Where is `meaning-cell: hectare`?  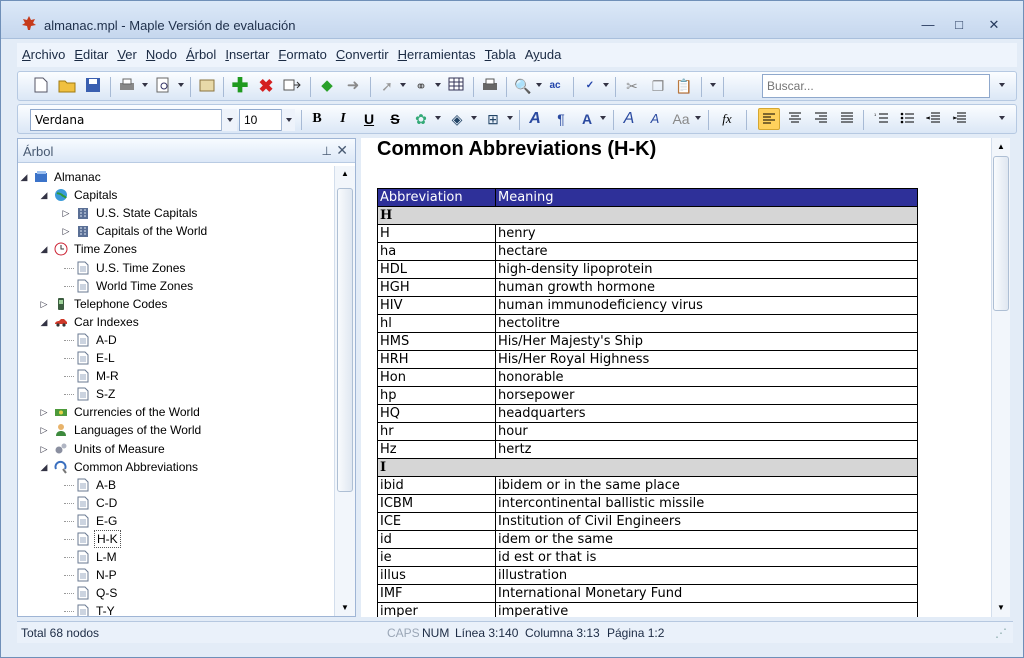 meaning-cell: hectare is located at coordinates (706, 251).